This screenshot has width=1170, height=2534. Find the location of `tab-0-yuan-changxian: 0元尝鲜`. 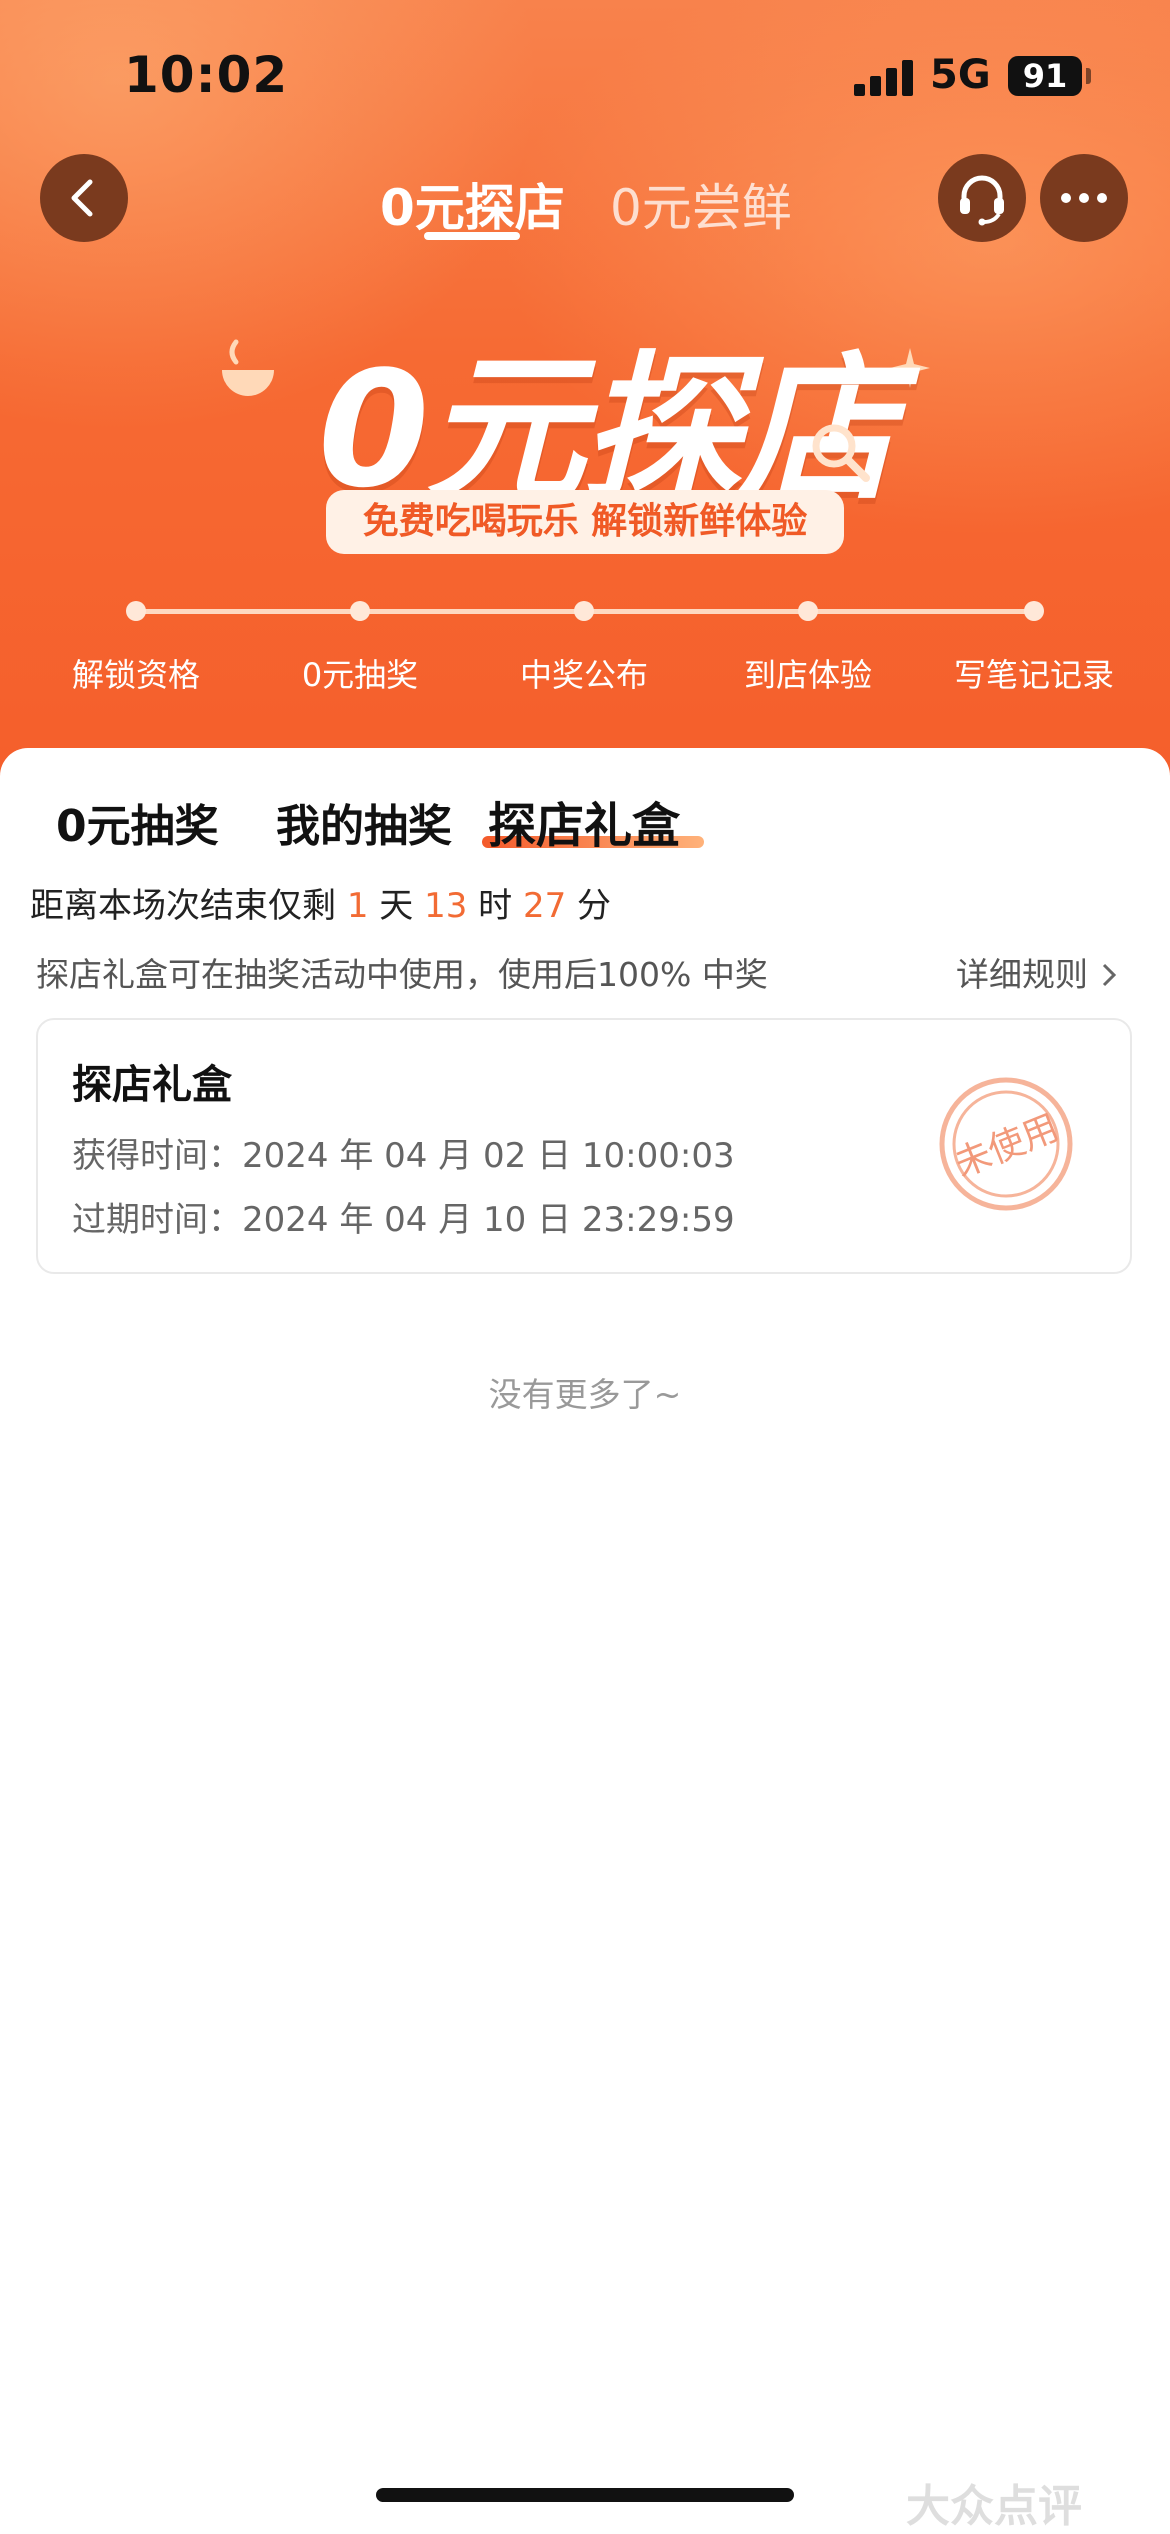

tab-0-yuan-changxian: 0元尝鲜 is located at coordinates (701, 204).